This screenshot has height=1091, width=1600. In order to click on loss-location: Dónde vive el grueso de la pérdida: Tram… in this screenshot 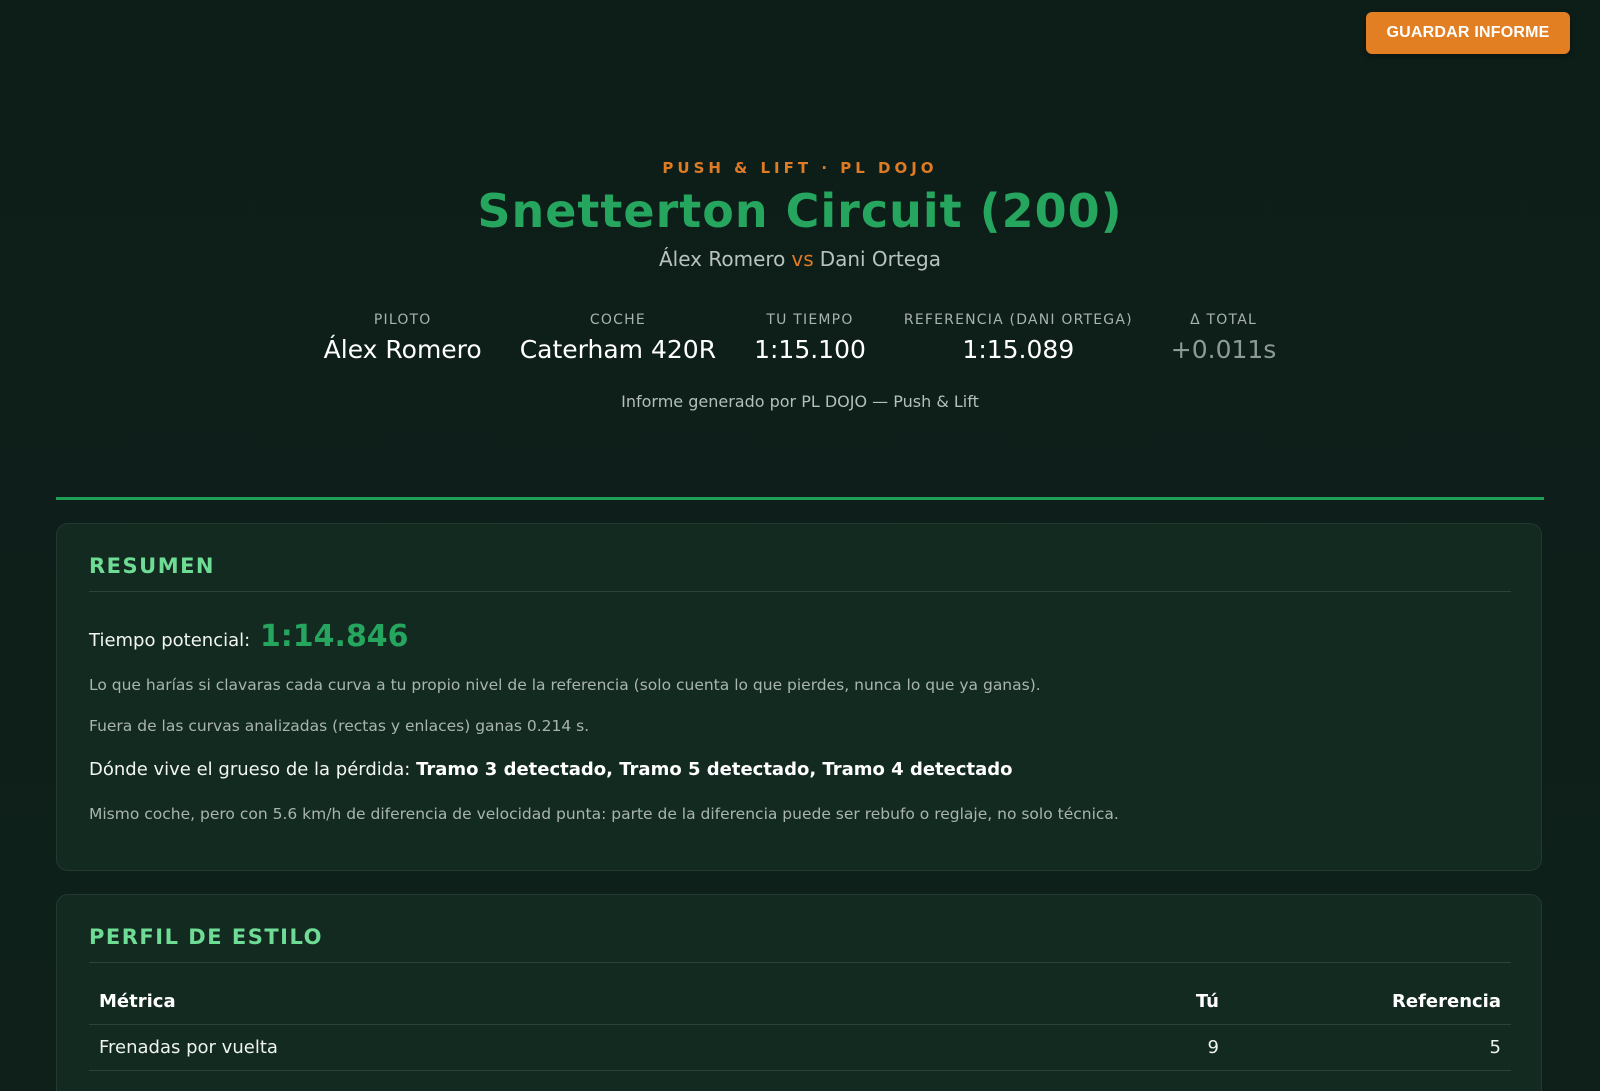, I will do `click(551, 770)`.